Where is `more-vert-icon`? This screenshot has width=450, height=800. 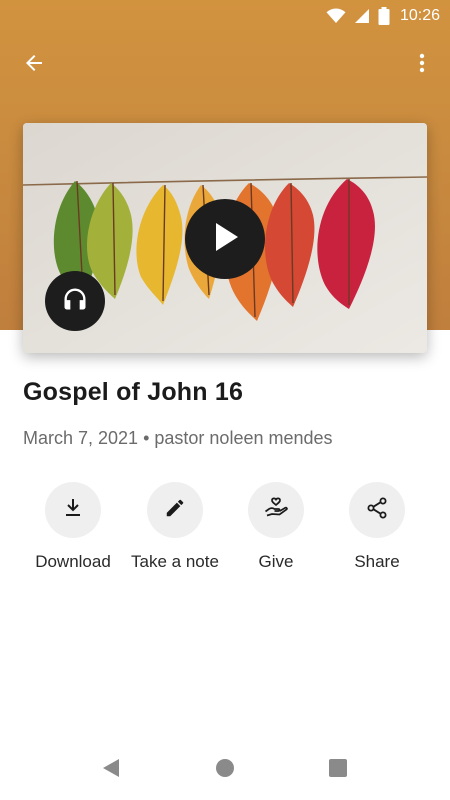 more-vert-icon is located at coordinates (422, 65).